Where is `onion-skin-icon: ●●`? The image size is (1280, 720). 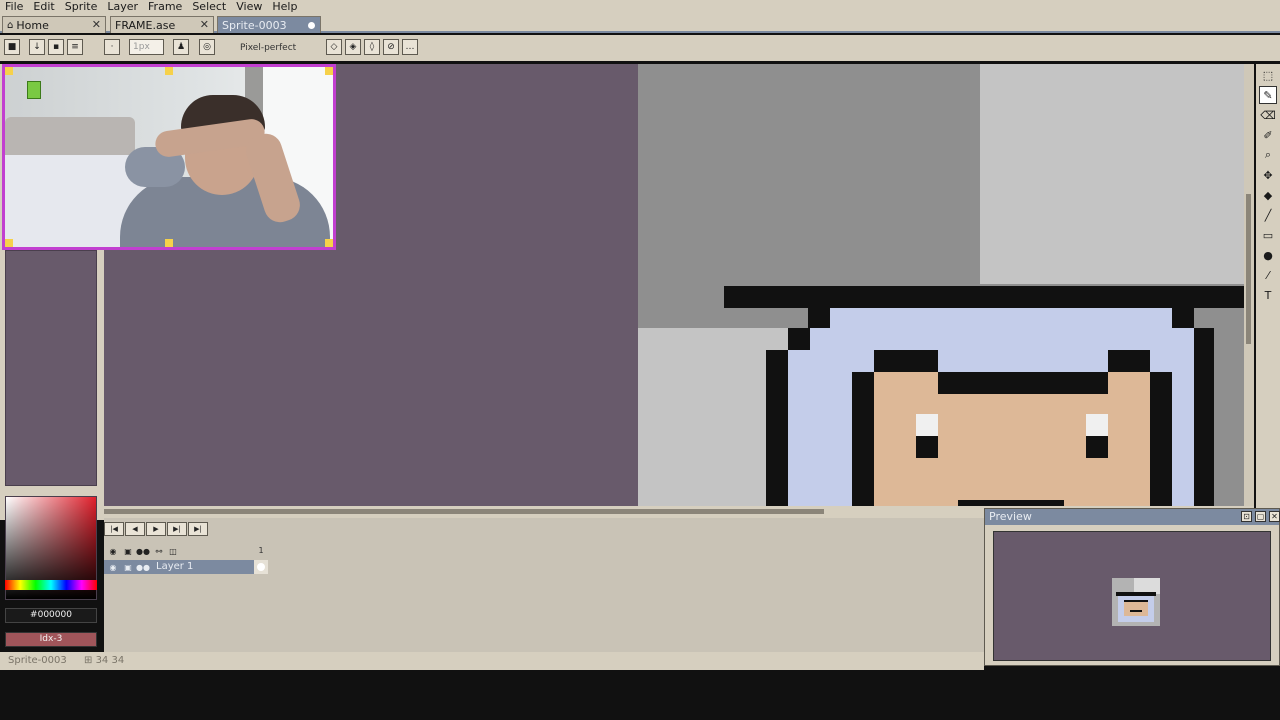
onion-skin-icon: ●● is located at coordinates (143, 551).